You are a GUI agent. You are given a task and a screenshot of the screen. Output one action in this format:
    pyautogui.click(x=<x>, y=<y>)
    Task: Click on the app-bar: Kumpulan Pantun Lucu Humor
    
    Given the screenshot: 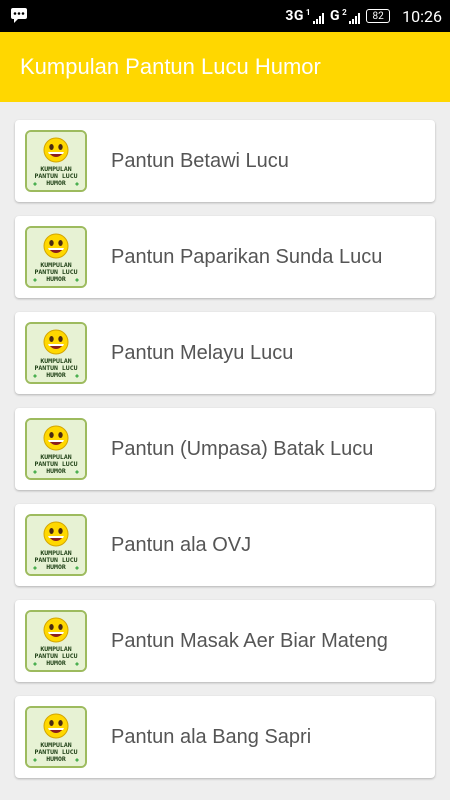 What is the action you would take?
    pyautogui.click(x=225, y=67)
    